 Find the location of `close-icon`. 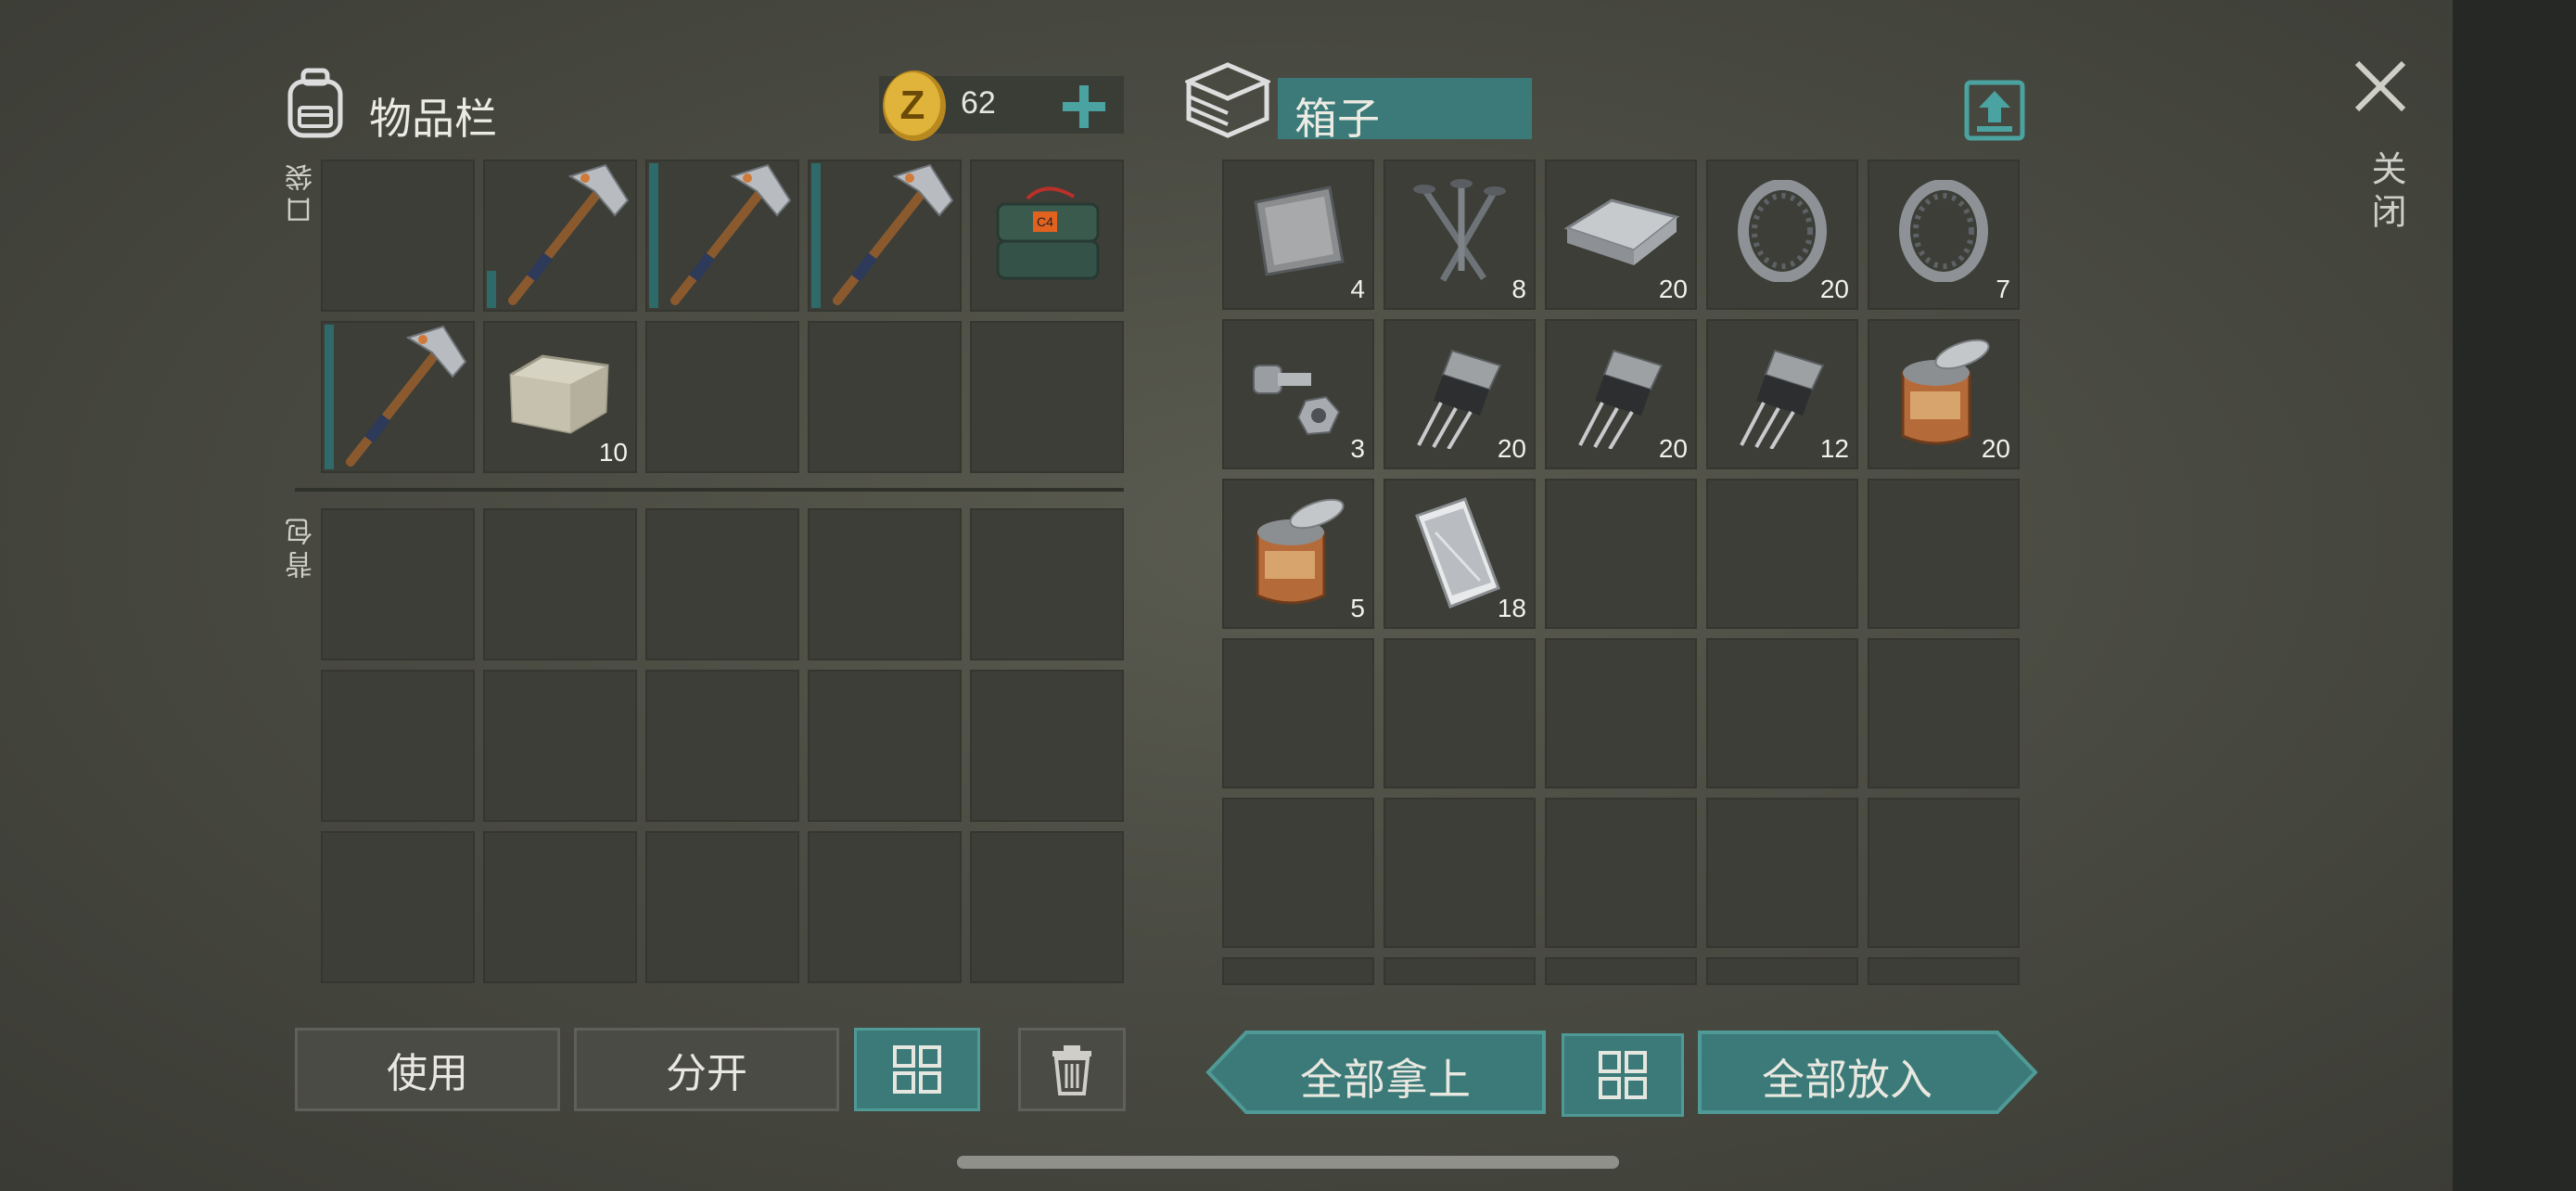

close-icon is located at coordinates (2380, 86).